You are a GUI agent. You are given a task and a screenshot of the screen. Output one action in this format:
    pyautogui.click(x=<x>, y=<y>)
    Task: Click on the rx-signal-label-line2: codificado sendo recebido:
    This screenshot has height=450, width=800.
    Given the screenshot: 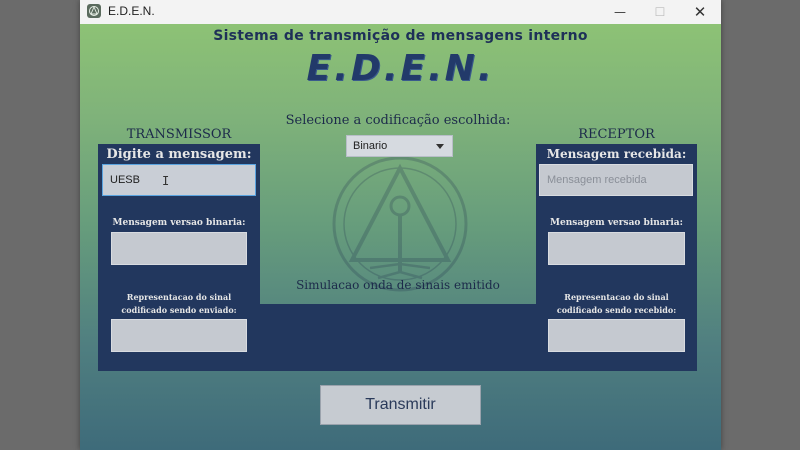 What is the action you would take?
    pyautogui.click(x=616, y=310)
    